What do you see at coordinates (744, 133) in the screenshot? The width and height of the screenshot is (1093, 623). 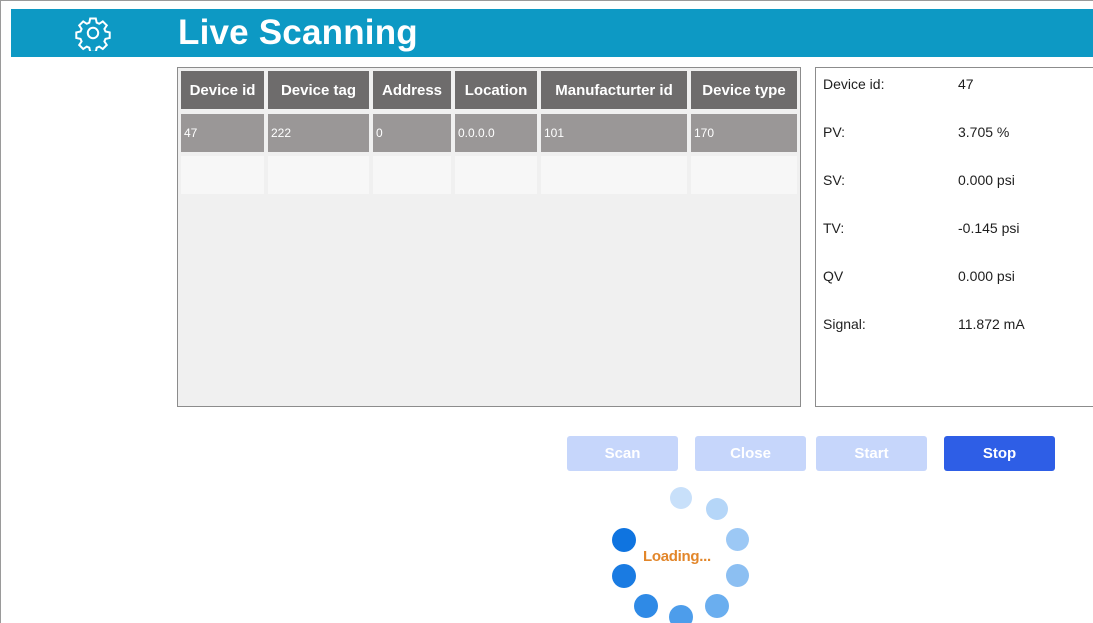 I see `cell-device-type: 170` at bounding box center [744, 133].